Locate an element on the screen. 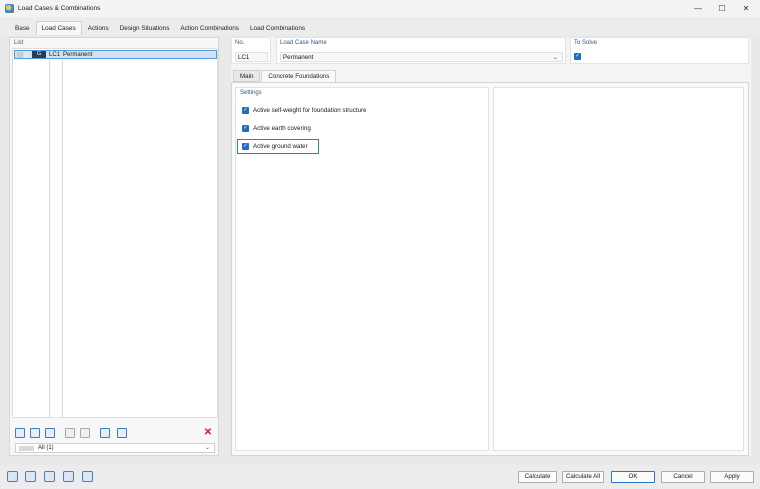  sub-tabs: Main Concrete Foundations is located at coordinates (285, 76).